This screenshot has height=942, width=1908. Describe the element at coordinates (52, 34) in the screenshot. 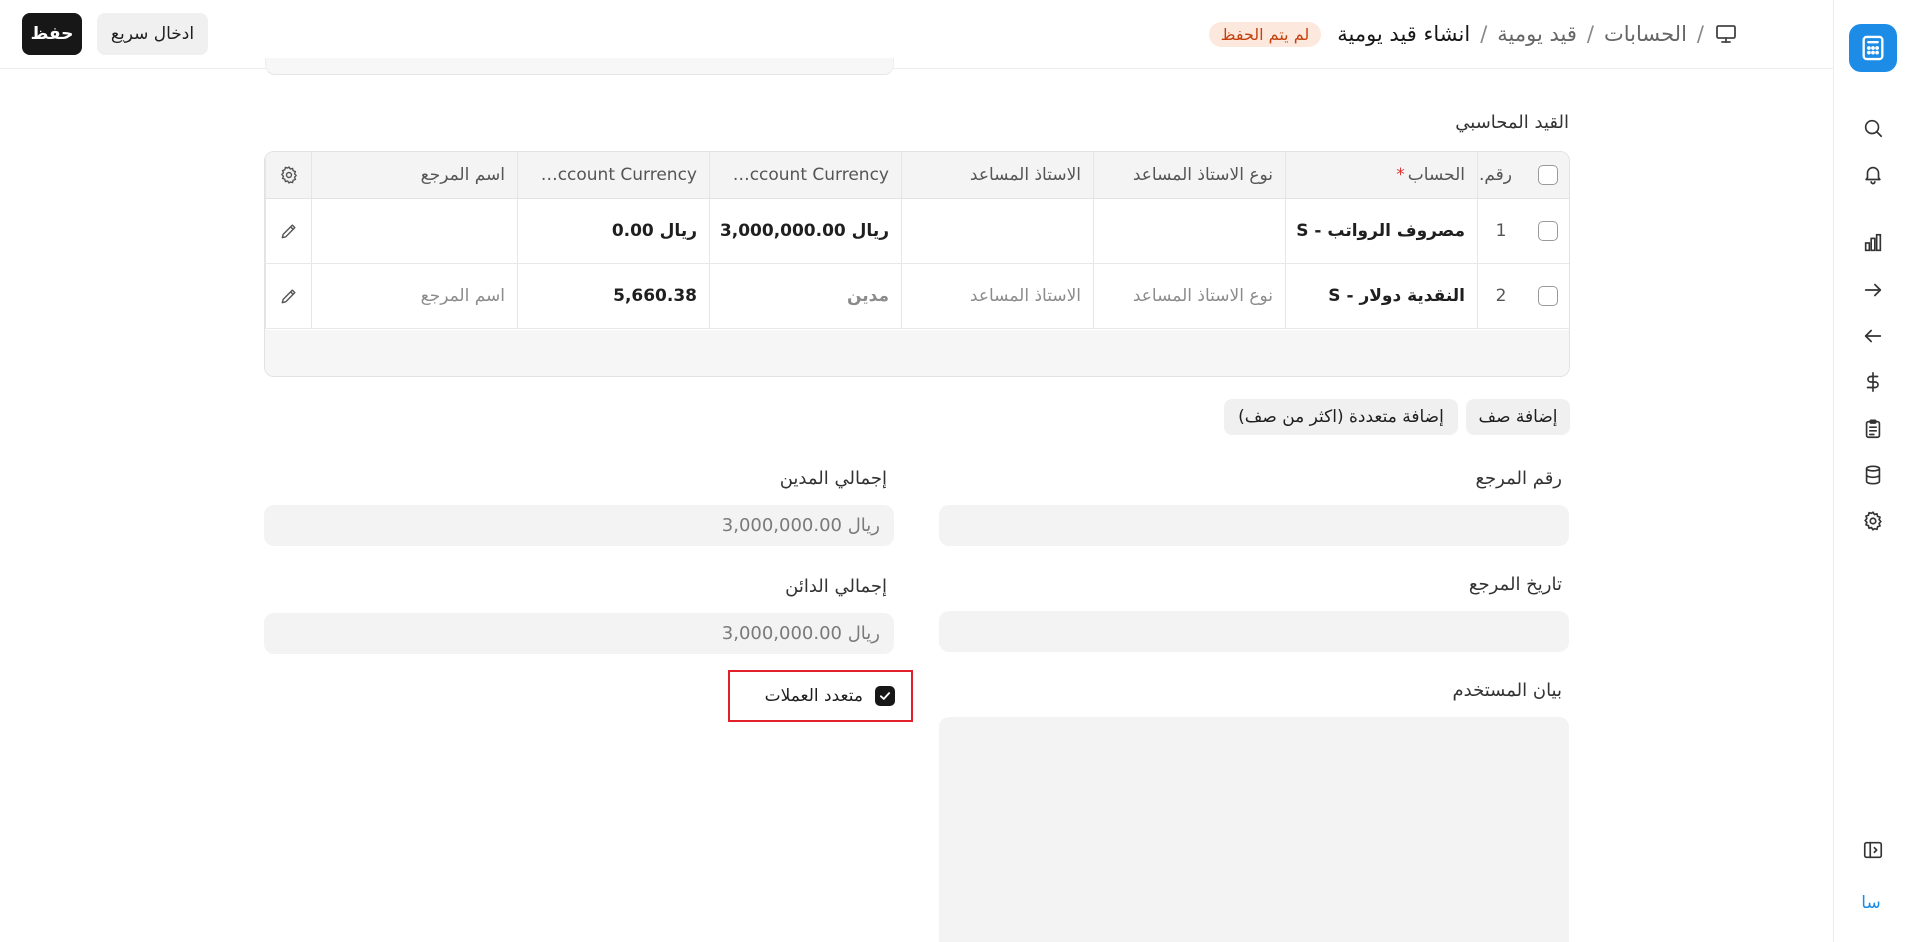

I see `save-button: حفظ` at that location.